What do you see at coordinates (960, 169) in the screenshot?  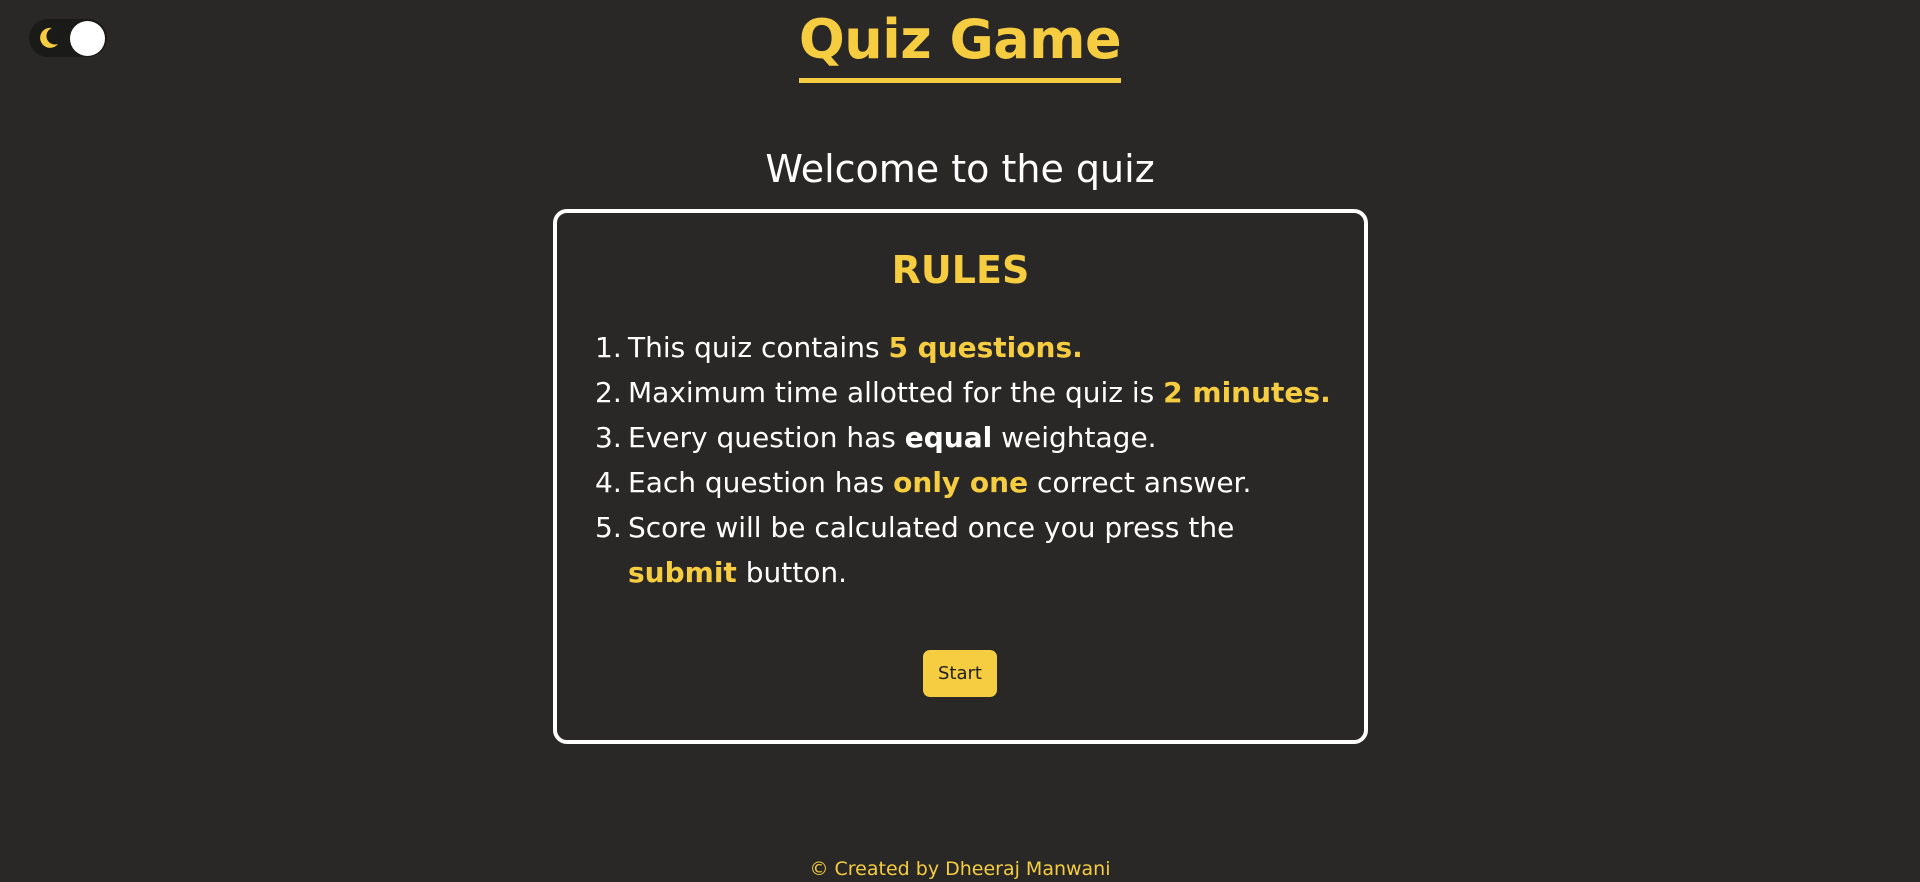 I see `welcome-text: Welcome to the quiz` at bounding box center [960, 169].